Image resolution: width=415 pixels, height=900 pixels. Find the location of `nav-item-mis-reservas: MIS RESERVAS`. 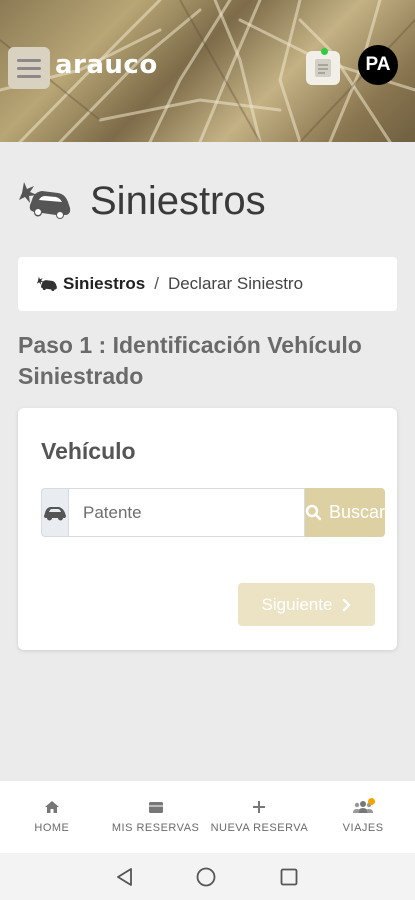

nav-item-mis-reservas: MIS RESERVAS is located at coordinates (156, 817).